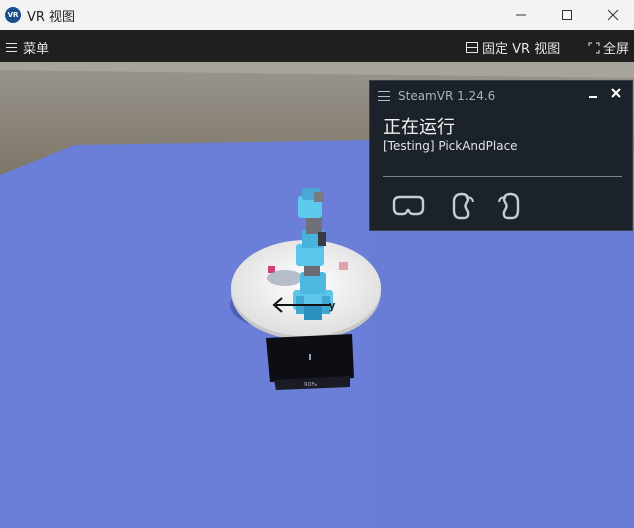 Image resolution: width=634 pixels, height=528 pixels. I want to click on screen-label: ЯDFь, so click(310, 385).